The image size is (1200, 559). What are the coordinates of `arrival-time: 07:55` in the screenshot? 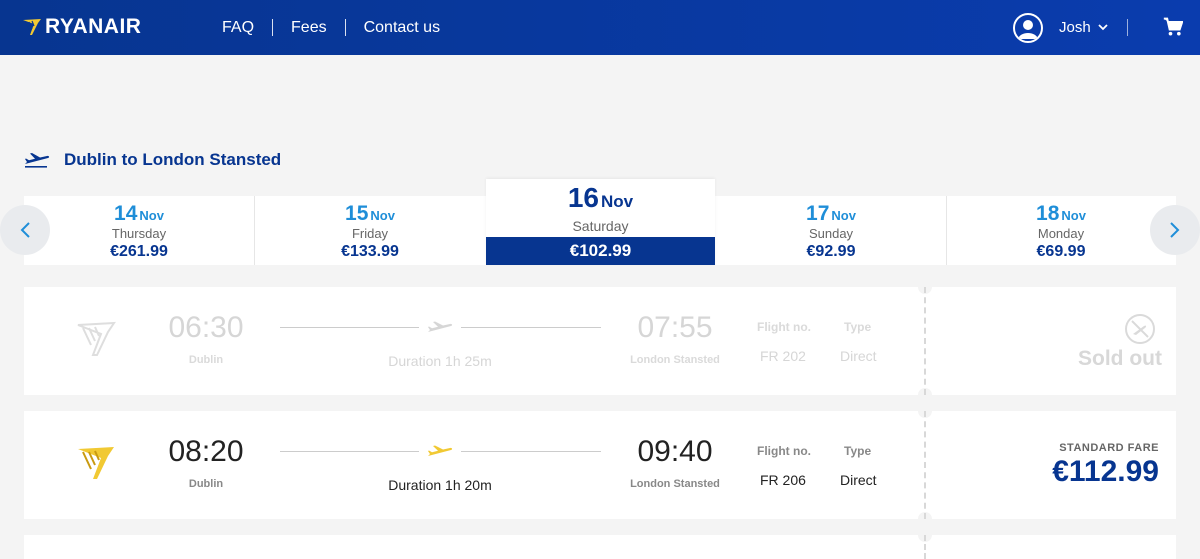 It's located at (675, 327).